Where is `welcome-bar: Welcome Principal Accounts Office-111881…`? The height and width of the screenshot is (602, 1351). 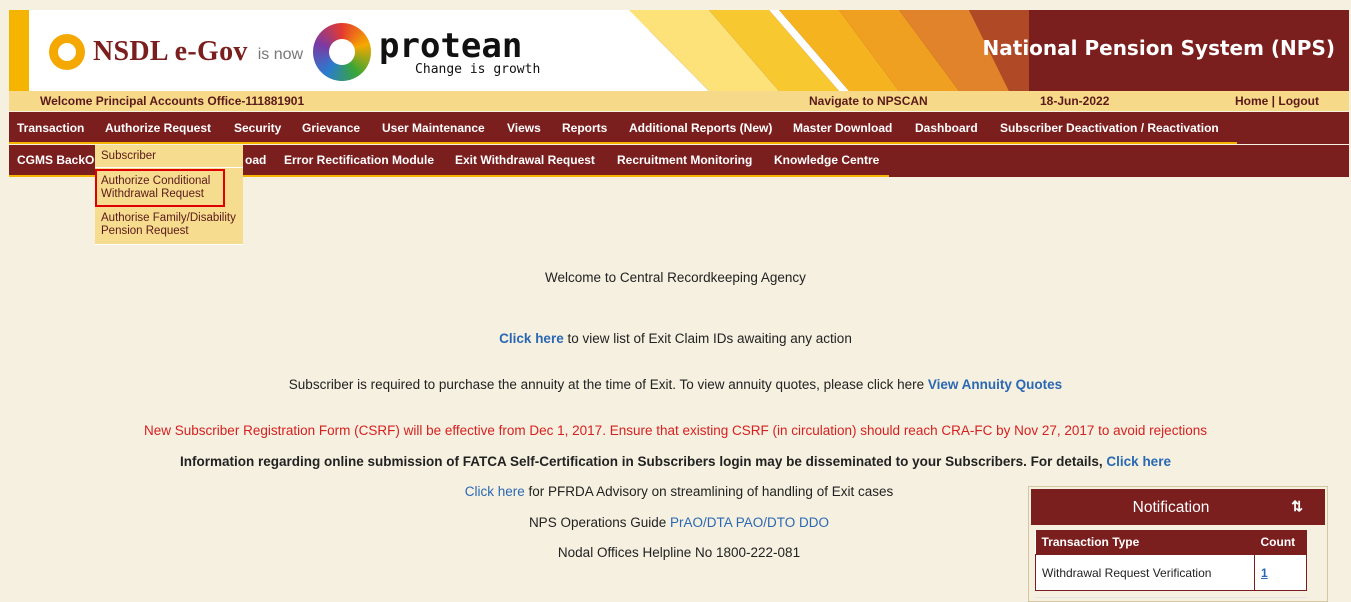
welcome-bar: Welcome Principal Accounts Office-111881… is located at coordinates (679, 101).